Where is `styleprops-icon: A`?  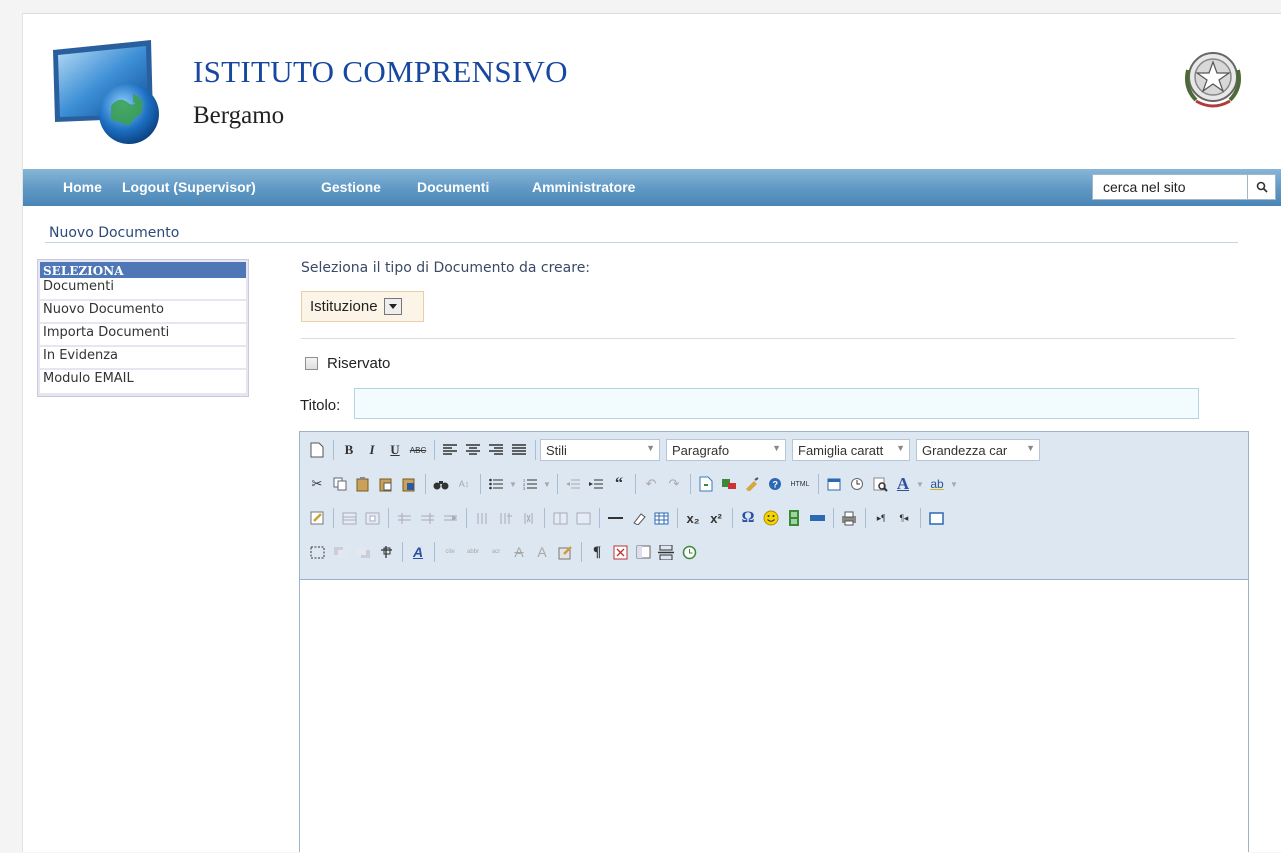 styleprops-icon: A is located at coordinates (418, 552).